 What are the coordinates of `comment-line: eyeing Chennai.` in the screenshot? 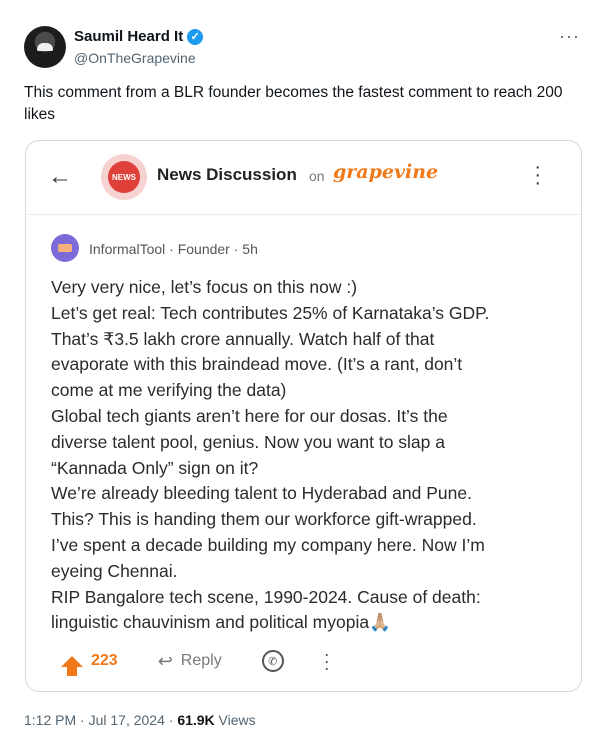 It's located at (114, 570).